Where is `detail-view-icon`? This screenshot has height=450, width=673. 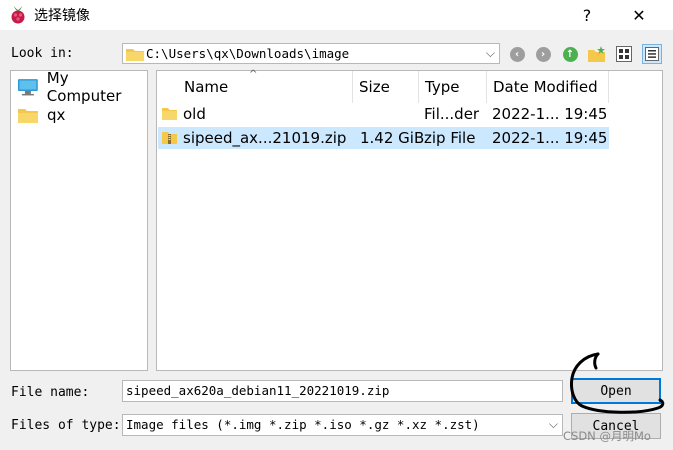
detail-view-icon is located at coordinates (652, 54).